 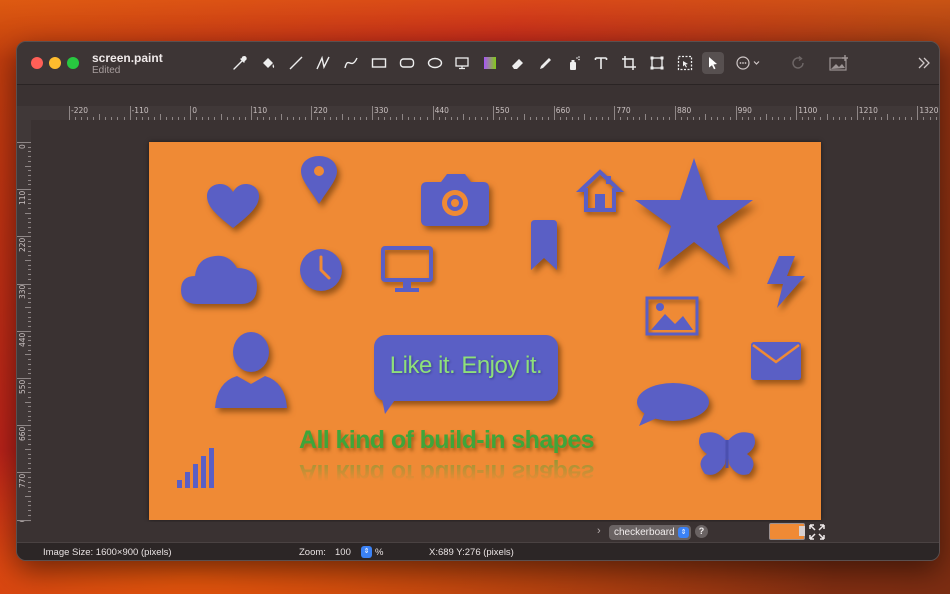 What do you see at coordinates (599, 531) in the screenshot?
I see `chevron-right-icon: ›` at bounding box center [599, 531].